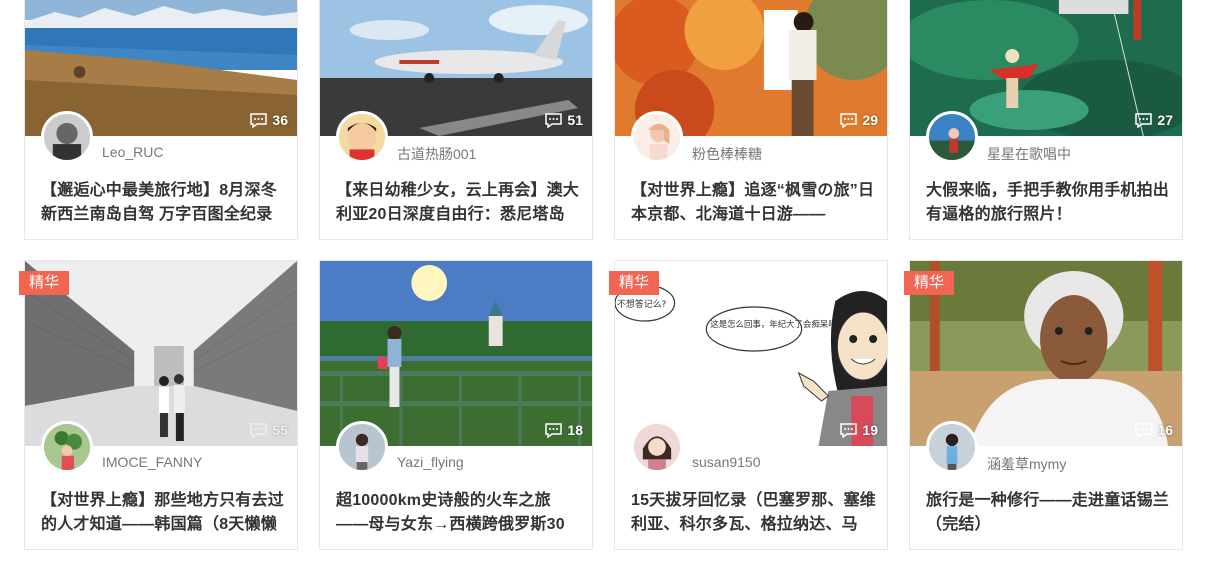 This screenshot has height=565, width=1219. I want to click on travelogue-title: 【来日幼稚少女，云上再会】澳大利亚20日深度自由行：悉尼塔岛, so click(459, 203).